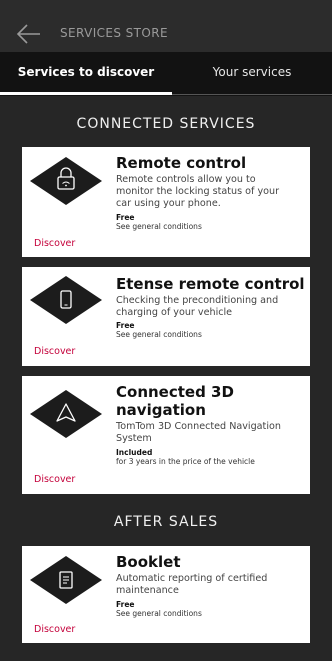 Image resolution: width=332 pixels, height=661 pixels. I want to click on active-tab-indicator, so click(86, 93).